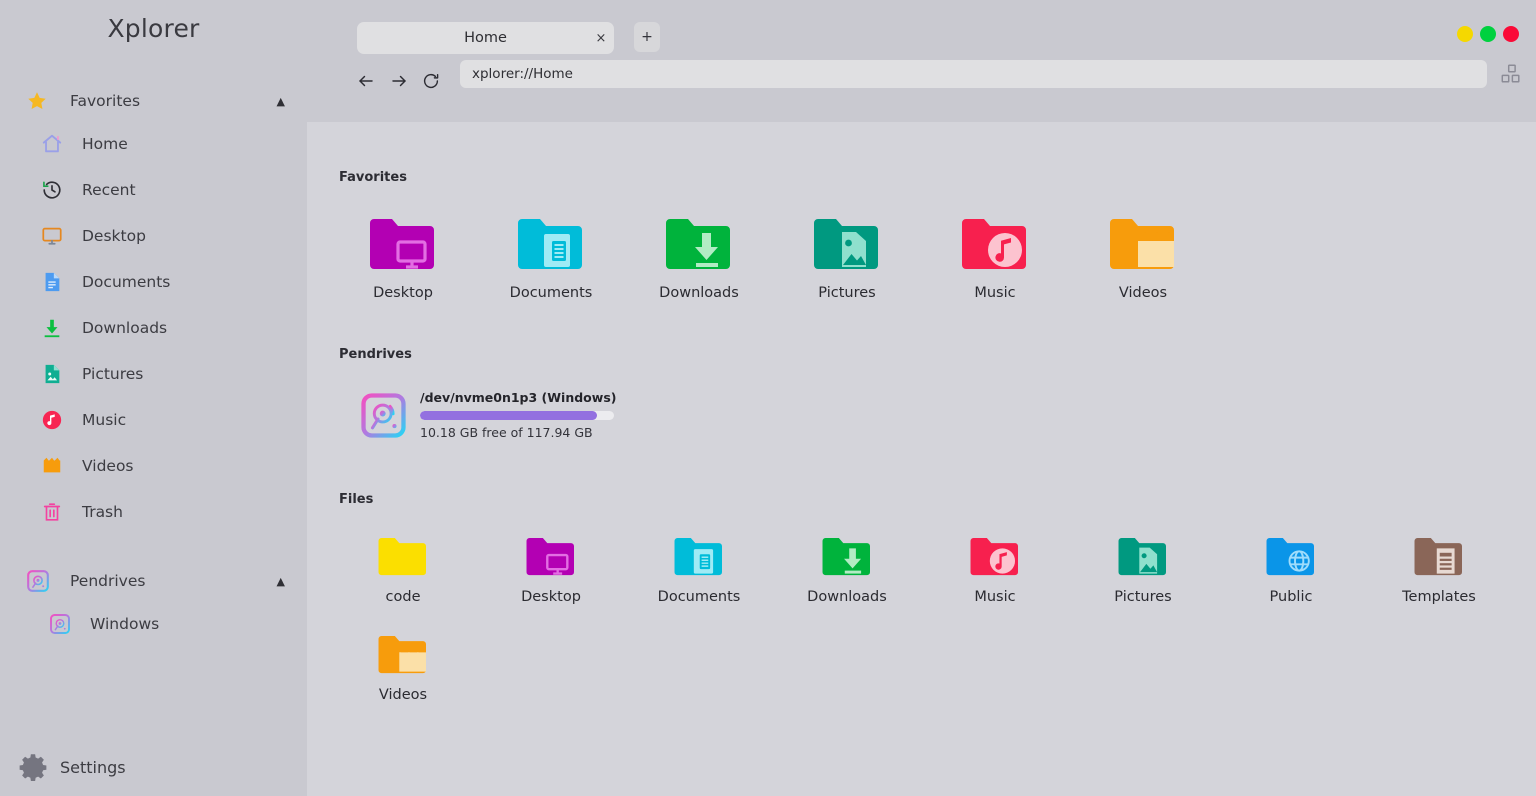 The height and width of the screenshot is (796, 1536). Describe the element at coordinates (52, 236) in the screenshot. I see `monitor-icon` at that location.